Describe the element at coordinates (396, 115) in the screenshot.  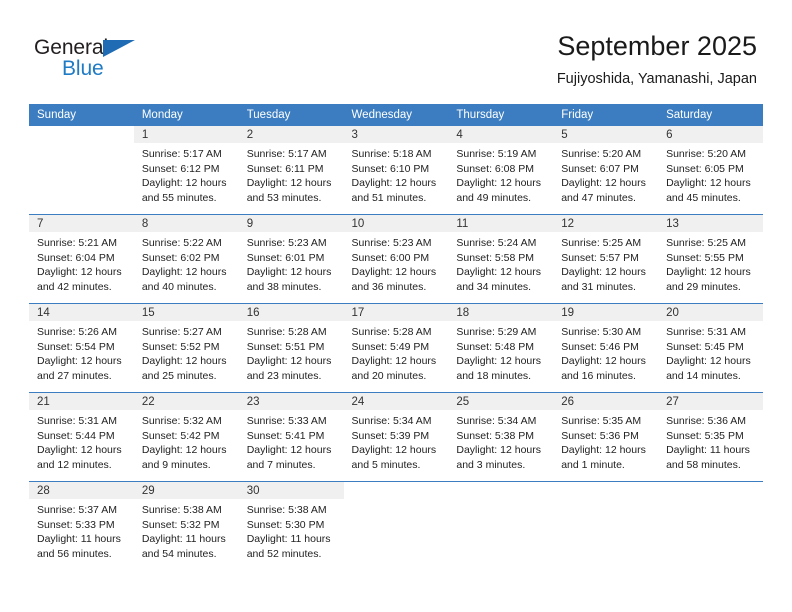
I see `weekday-header-wednesday: Wednesday` at that location.